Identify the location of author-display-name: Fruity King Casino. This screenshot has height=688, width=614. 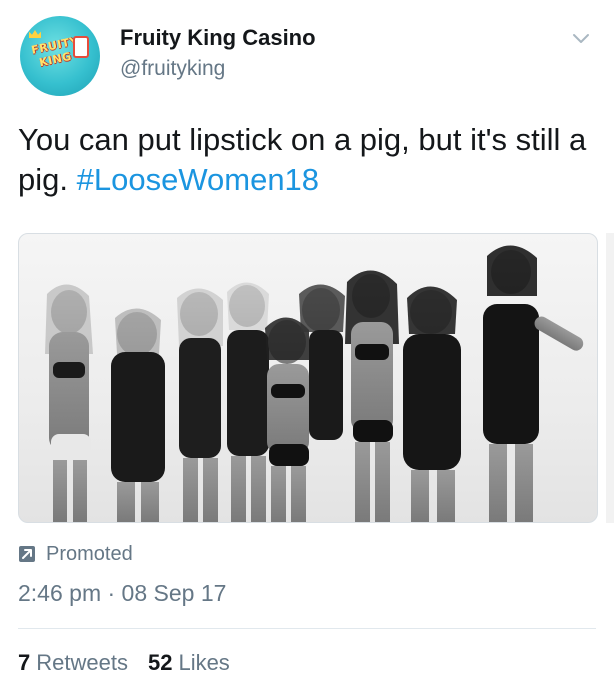
(218, 38).